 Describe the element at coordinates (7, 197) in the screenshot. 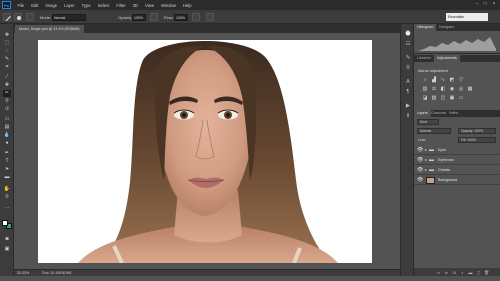

I see `zoom-icon: ⚲` at that location.